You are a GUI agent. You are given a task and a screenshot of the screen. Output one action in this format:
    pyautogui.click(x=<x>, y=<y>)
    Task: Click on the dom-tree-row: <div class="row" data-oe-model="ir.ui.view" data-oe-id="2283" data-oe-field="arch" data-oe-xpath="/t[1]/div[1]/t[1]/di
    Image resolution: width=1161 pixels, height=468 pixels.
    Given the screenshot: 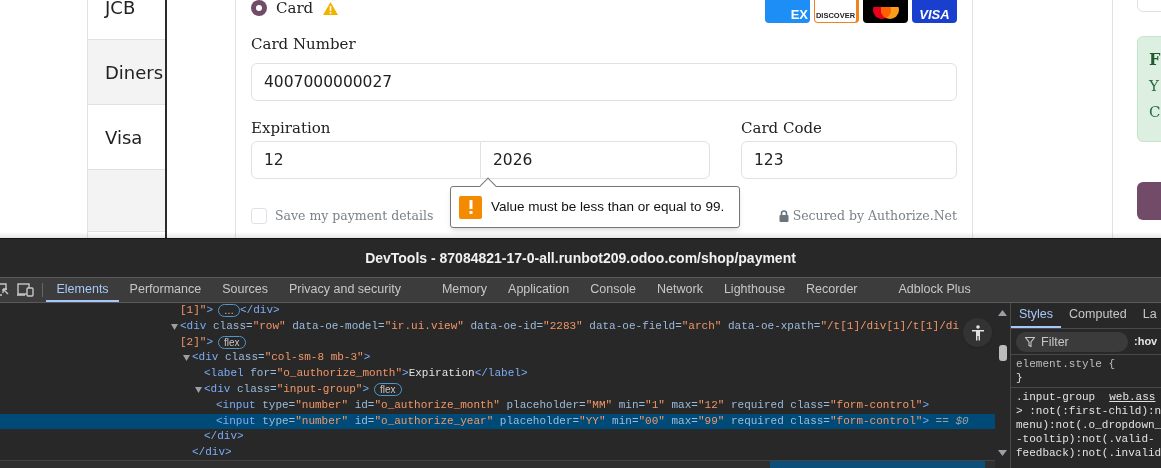 What is the action you would take?
    pyautogui.click(x=497, y=326)
    